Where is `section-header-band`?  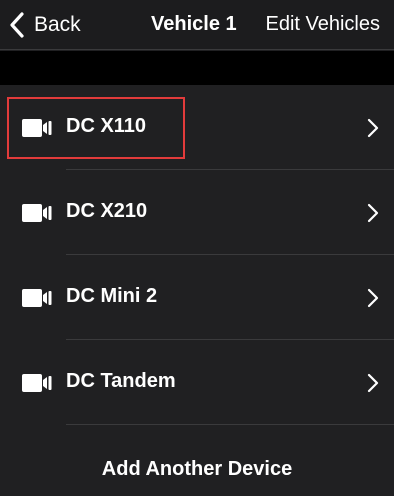 section-header-band is located at coordinates (197, 68).